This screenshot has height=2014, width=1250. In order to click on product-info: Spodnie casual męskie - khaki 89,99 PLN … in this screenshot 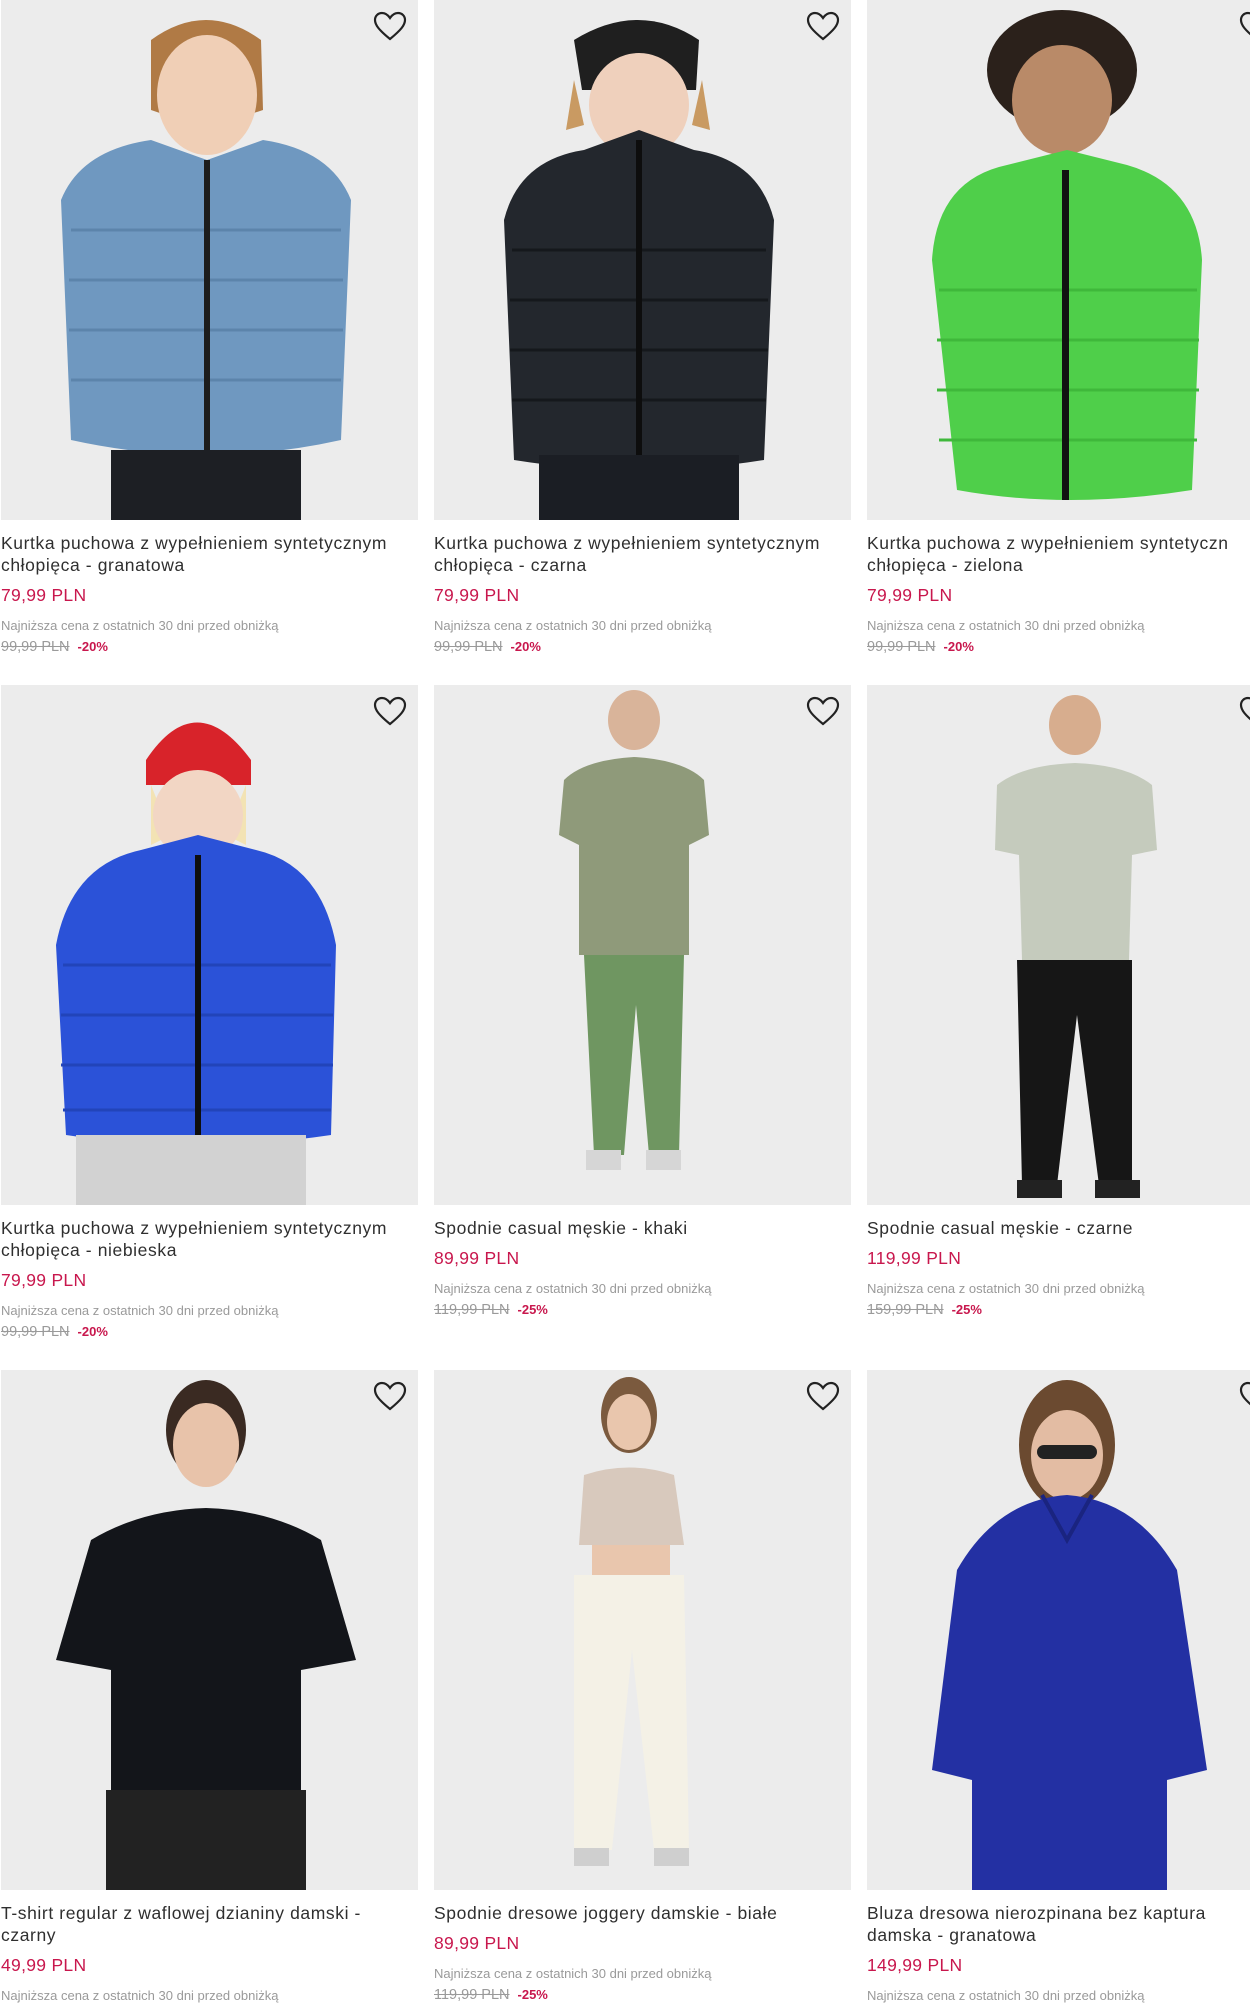, I will do `click(642, 1268)`.